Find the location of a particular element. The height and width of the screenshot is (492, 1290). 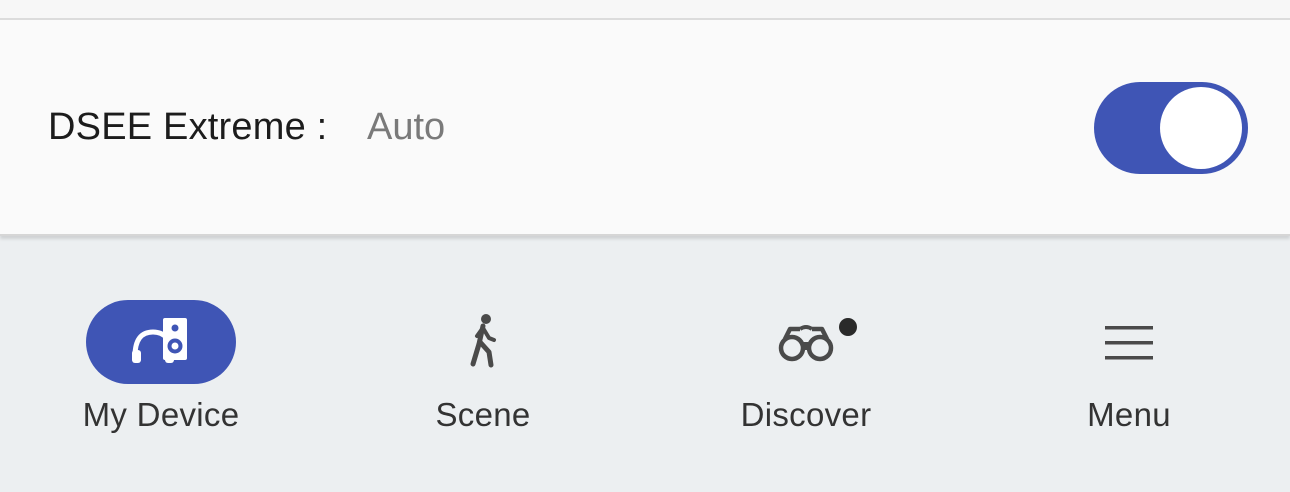

nav-item-scene: Scene is located at coordinates (483, 360).